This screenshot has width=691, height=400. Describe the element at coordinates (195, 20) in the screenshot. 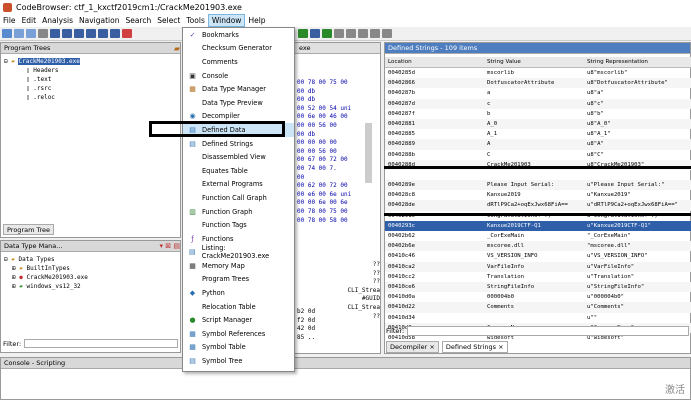

I see `menu-tools: Tools` at that location.